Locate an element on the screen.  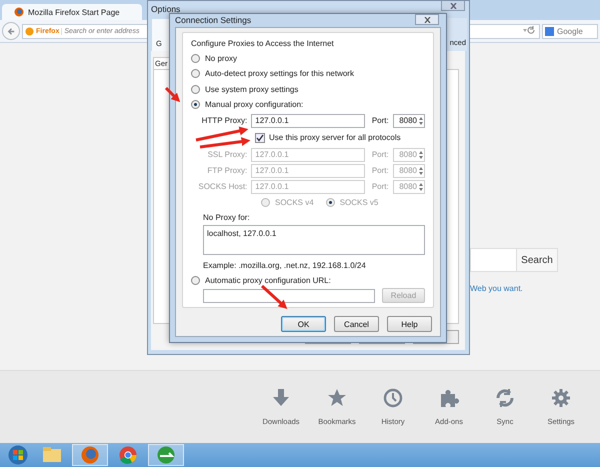
window-title: Options is located at coordinates (165, 9).